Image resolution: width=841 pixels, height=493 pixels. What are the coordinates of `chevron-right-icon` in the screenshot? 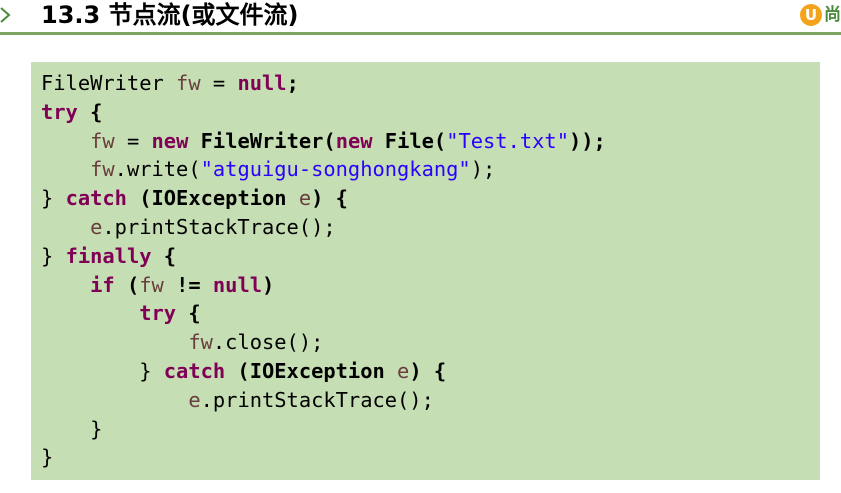 It's located at (5, 15).